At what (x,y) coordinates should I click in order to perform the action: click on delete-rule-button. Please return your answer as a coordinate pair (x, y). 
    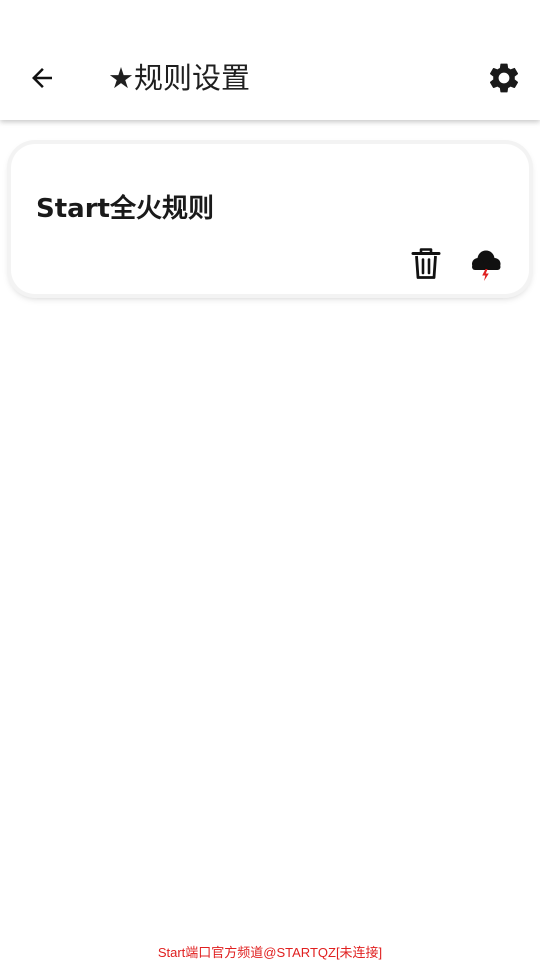
    Looking at the image, I should click on (426, 264).